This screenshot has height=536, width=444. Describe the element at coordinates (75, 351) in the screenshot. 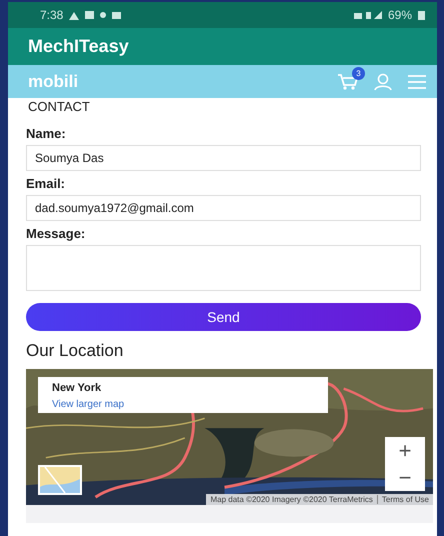

I see `section-heading: Our Location` at that location.